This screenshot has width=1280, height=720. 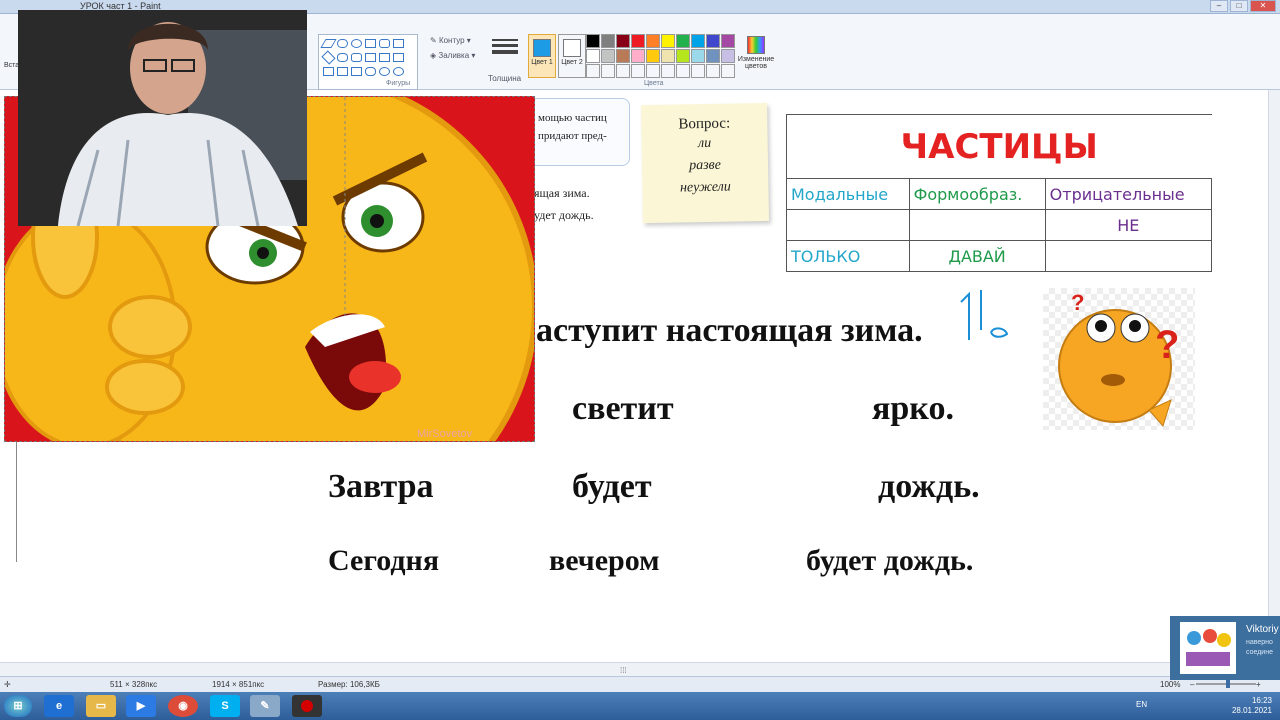 I want to click on notification-line: наверно, so click(x=1259, y=642).